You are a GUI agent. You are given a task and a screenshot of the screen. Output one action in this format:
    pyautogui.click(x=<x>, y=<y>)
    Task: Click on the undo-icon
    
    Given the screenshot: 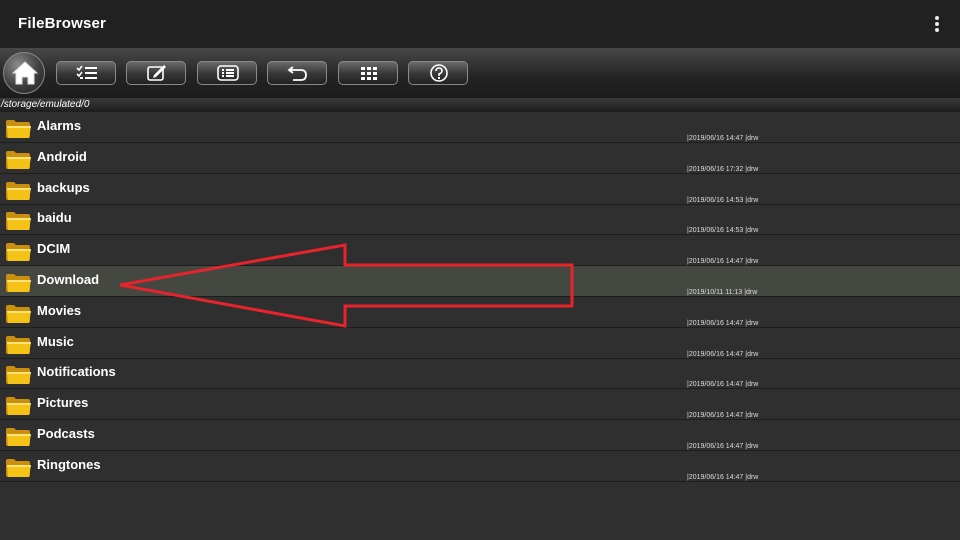 What is the action you would take?
    pyautogui.click(x=297, y=73)
    